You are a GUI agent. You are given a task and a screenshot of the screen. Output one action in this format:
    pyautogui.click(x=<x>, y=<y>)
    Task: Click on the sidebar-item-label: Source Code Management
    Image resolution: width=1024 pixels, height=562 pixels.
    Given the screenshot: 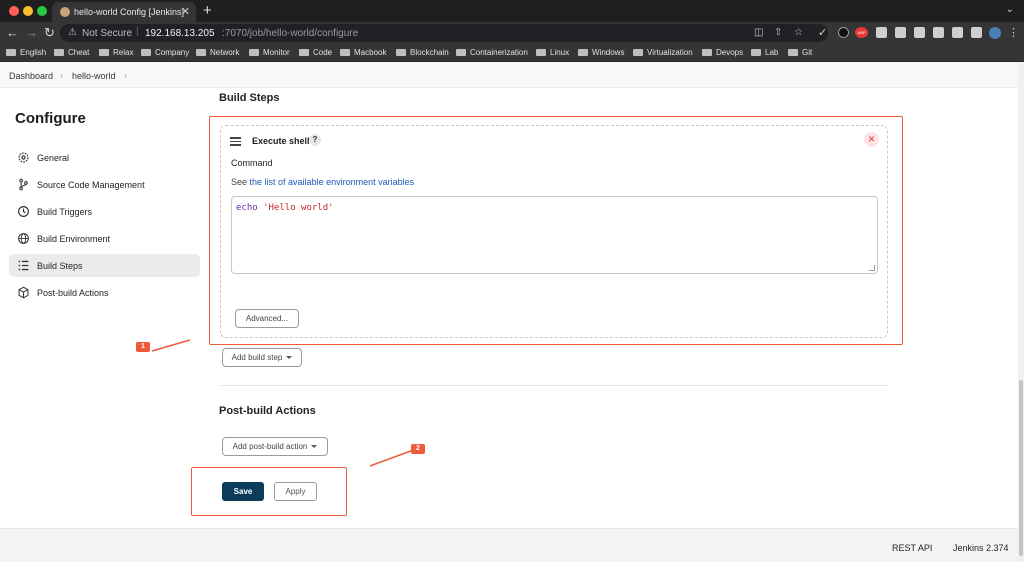 What is the action you would take?
    pyautogui.click(x=91, y=185)
    